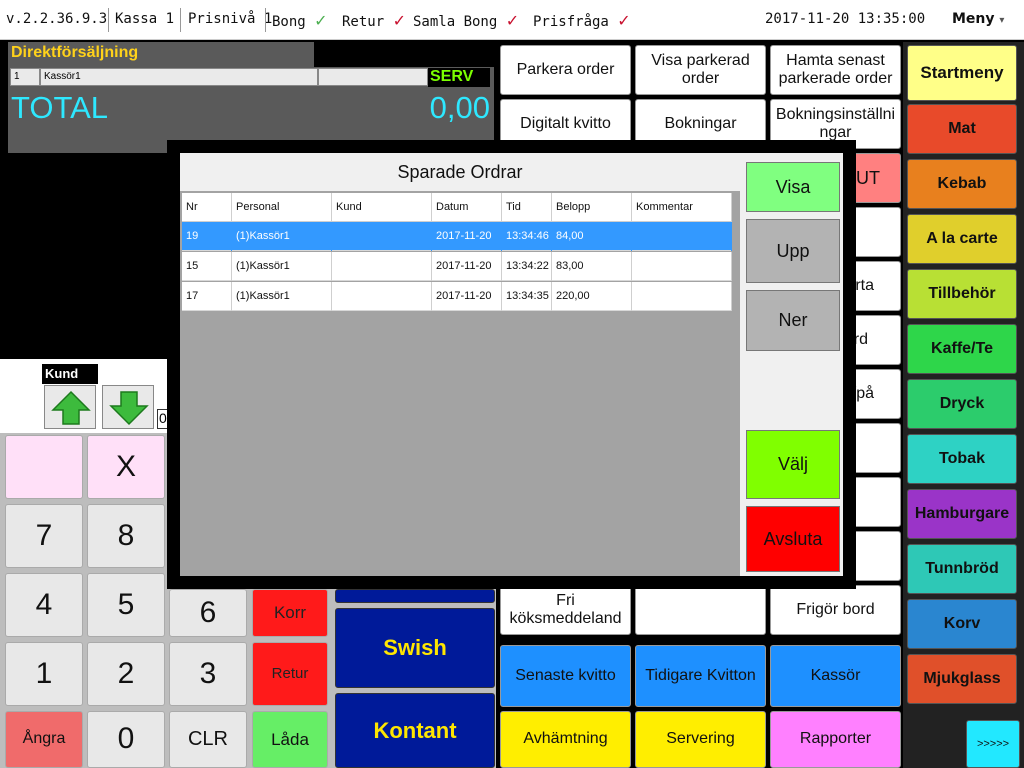 This screenshot has height=768, width=1024. What do you see at coordinates (459, 107) in the screenshot?
I see `total-value: 0,00` at bounding box center [459, 107].